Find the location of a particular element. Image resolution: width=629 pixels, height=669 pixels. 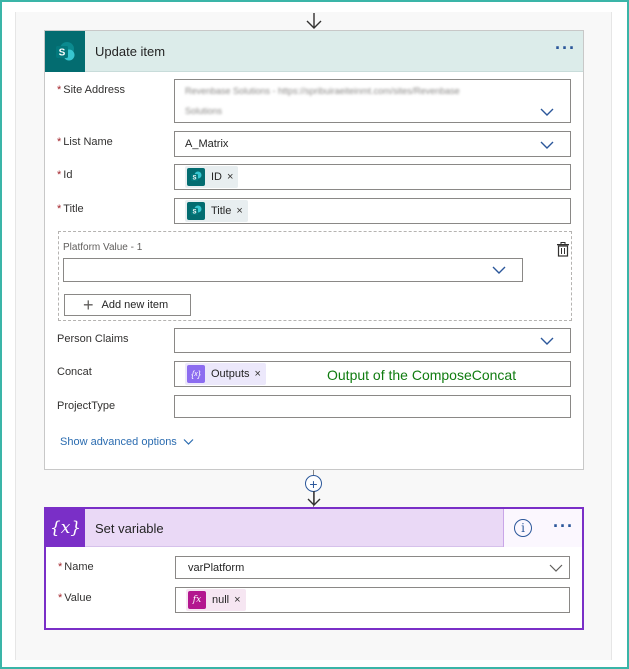

info-icon: i is located at coordinates (523, 528).